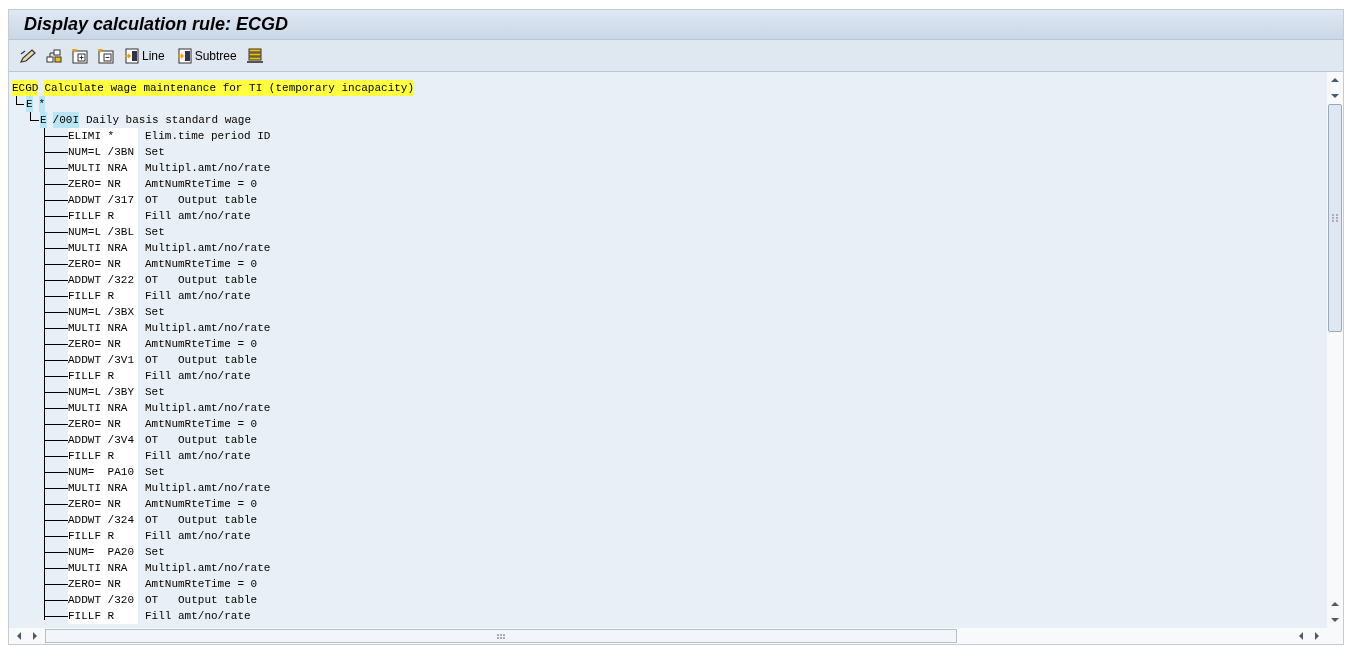 This screenshot has width=1353, height=647. What do you see at coordinates (106, 55) in the screenshot?
I see `collapse-icon` at bounding box center [106, 55].